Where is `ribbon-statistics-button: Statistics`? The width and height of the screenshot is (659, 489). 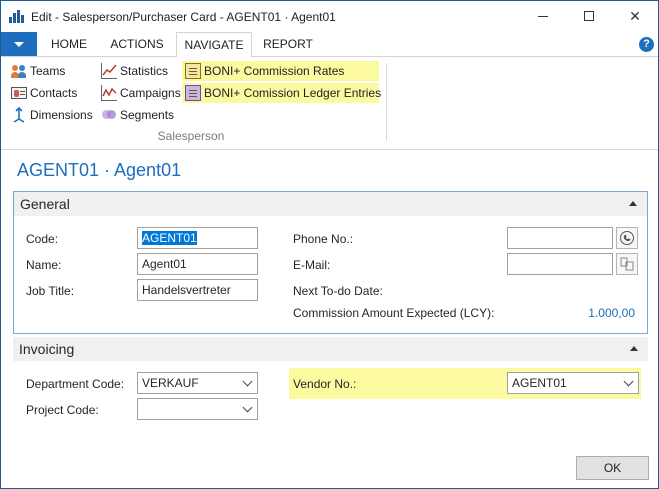 ribbon-statistics-button: Statistics is located at coordinates (134, 71).